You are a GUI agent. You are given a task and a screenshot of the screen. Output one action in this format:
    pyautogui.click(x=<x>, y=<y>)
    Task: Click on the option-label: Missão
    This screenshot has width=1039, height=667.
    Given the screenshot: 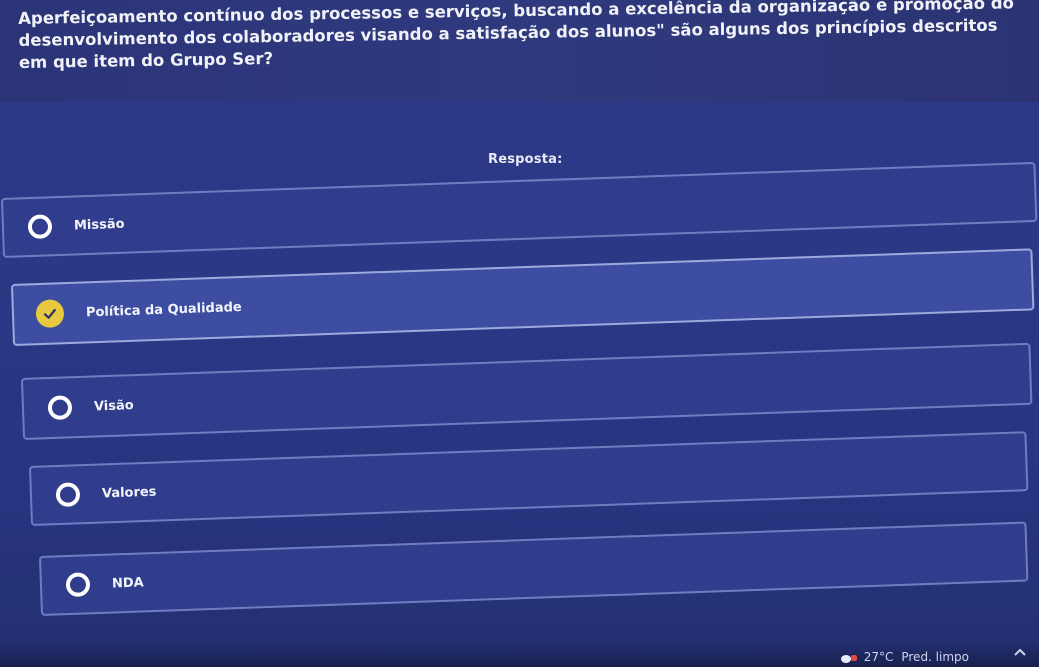 What is the action you would take?
    pyautogui.click(x=99, y=224)
    